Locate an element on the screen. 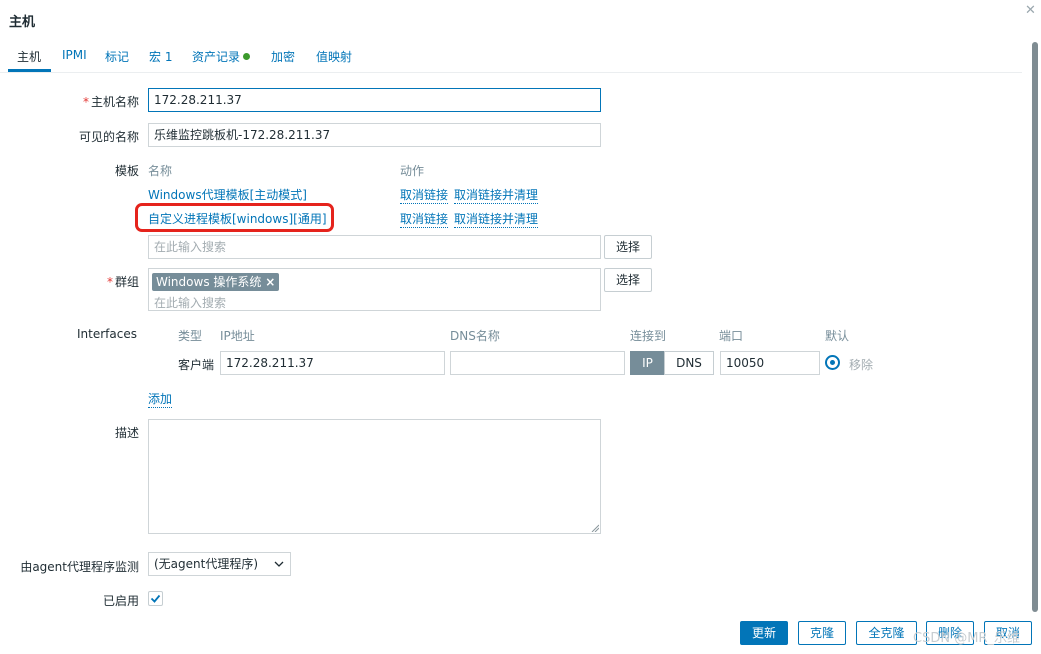  template-link-windows-agent: Windows代理模板[主动模式] is located at coordinates (227, 194).